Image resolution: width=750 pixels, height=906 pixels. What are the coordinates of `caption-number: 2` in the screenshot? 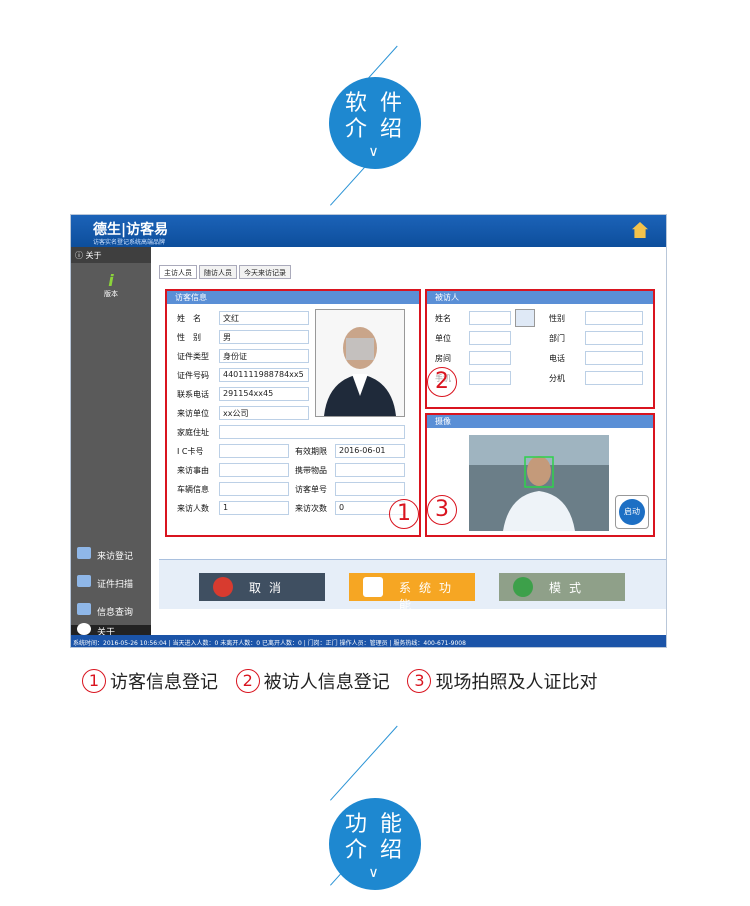 It's located at (247, 681).